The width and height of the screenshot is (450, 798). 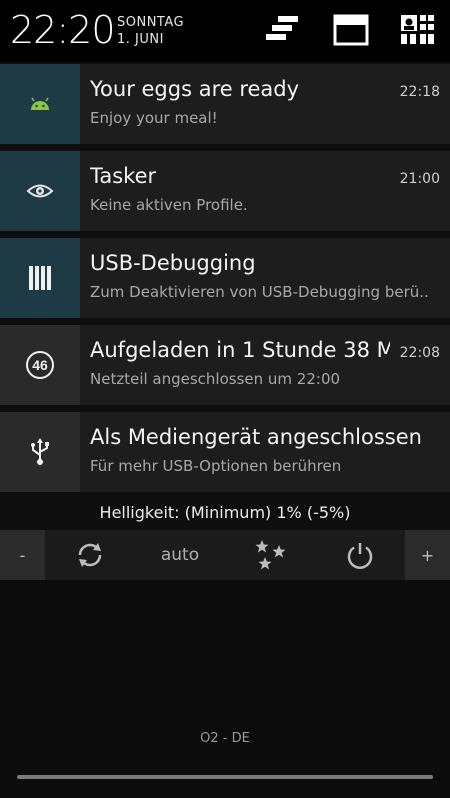 What do you see at coordinates (123, 176) in the screenshot?
I see `notification-title: Tasker` at bounding box center [123, 176].